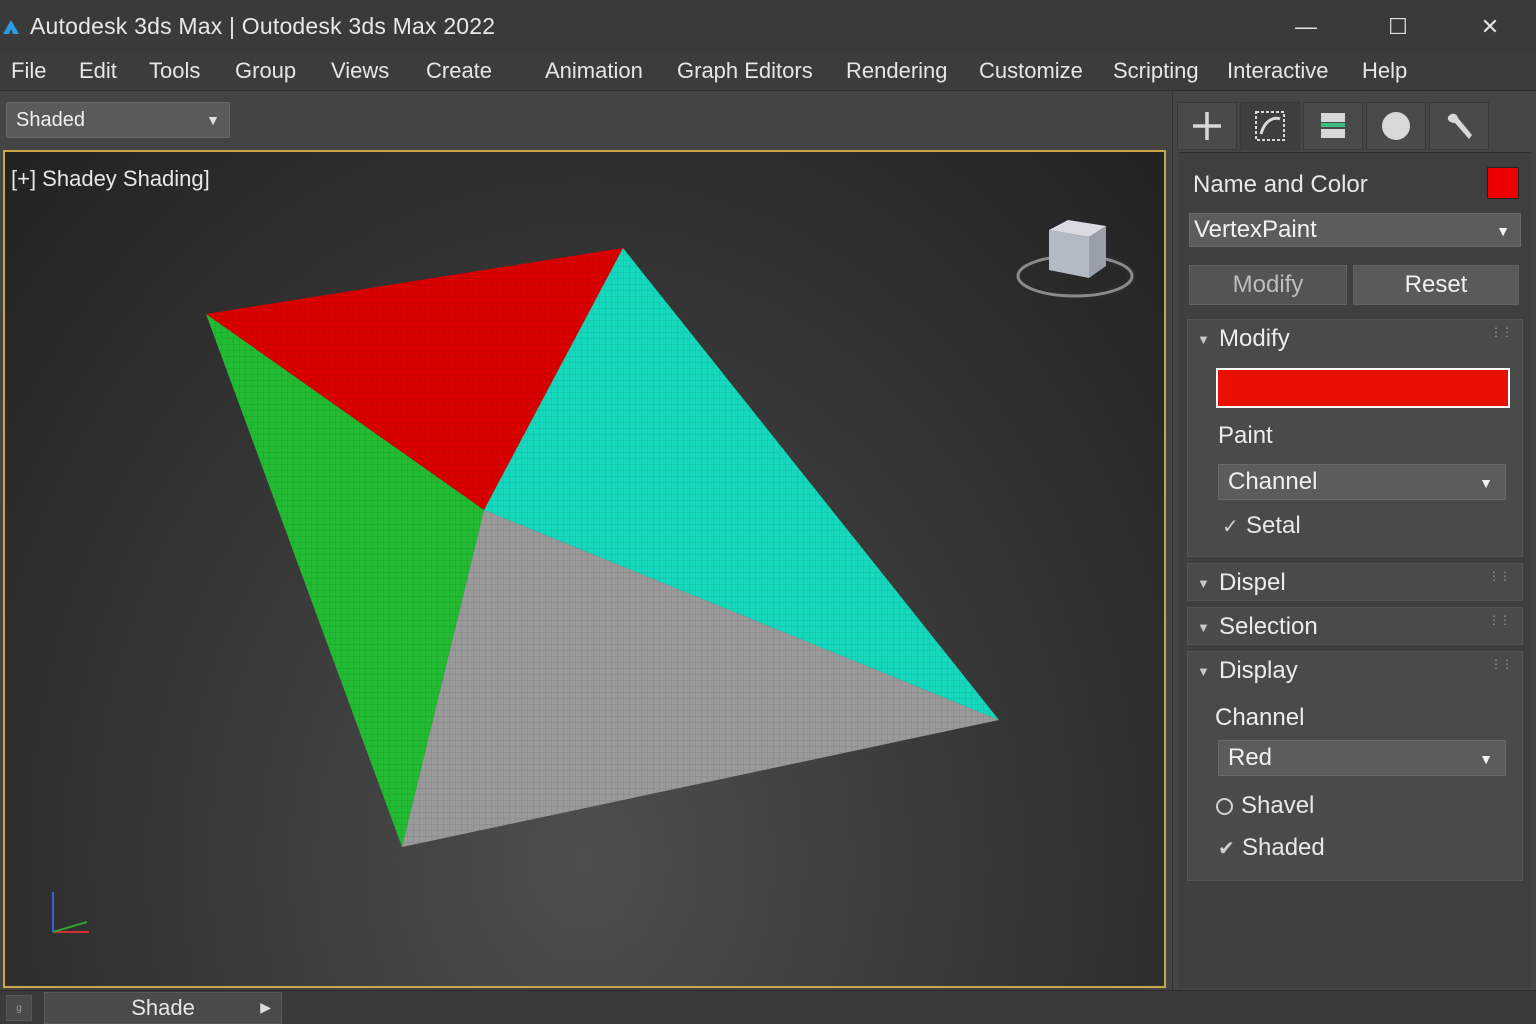 This screenshot has width=1536, height=1024. What do you see at coordinates (1230, 526) in the screenshot?
I see `checkmark-icon: ✓` at bounding box center [1230, 526].